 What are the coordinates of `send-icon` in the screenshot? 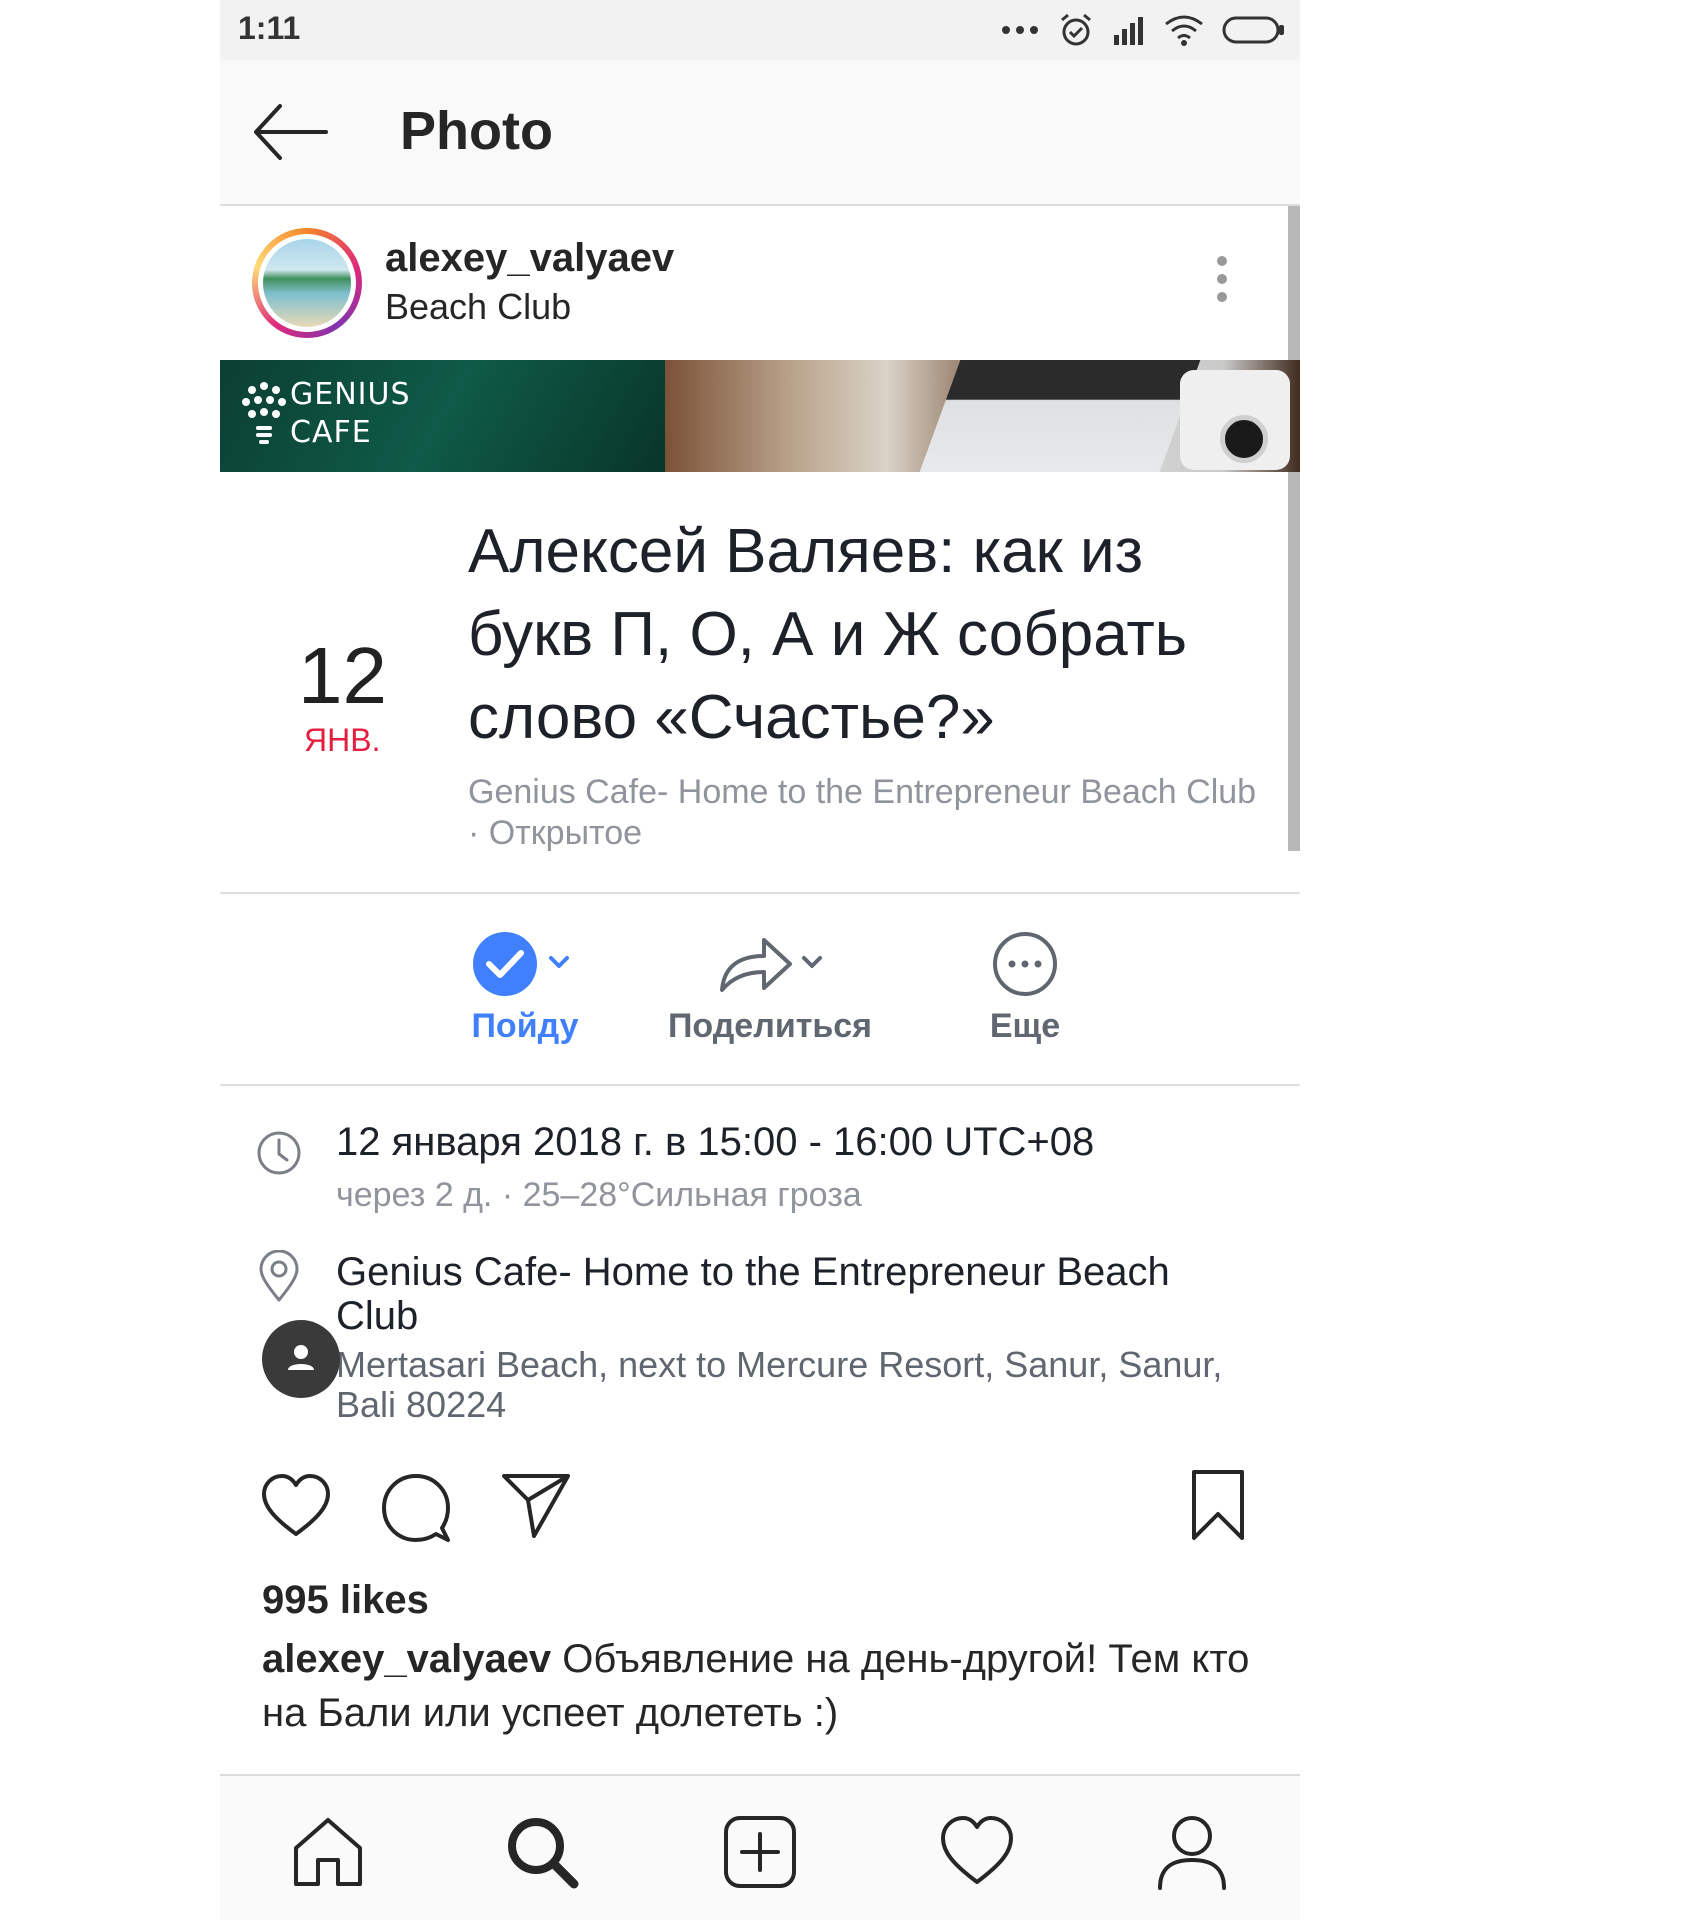 It's located at (536, 1505).